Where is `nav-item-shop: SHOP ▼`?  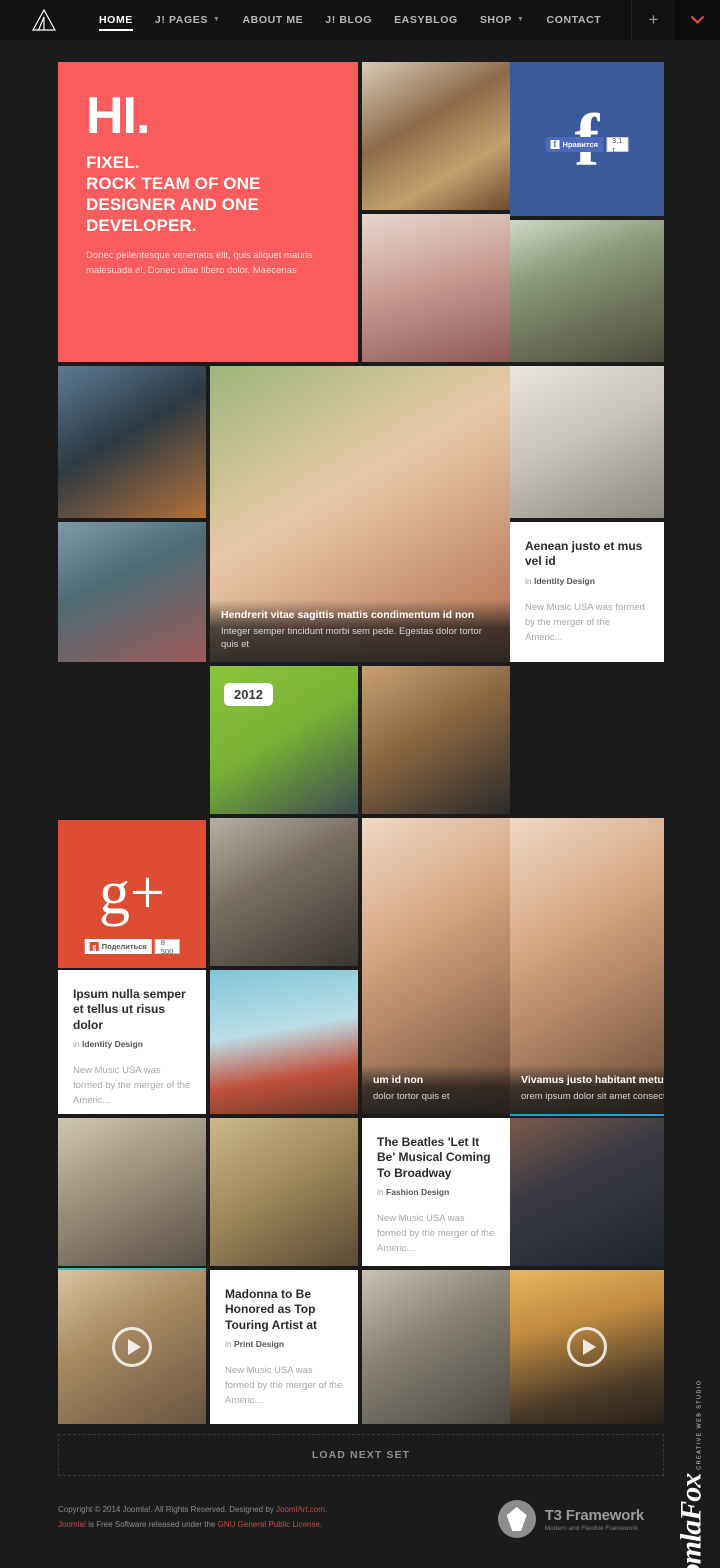
nav-item-shop: SHOP ▼ is located at coordinates (502, 20).